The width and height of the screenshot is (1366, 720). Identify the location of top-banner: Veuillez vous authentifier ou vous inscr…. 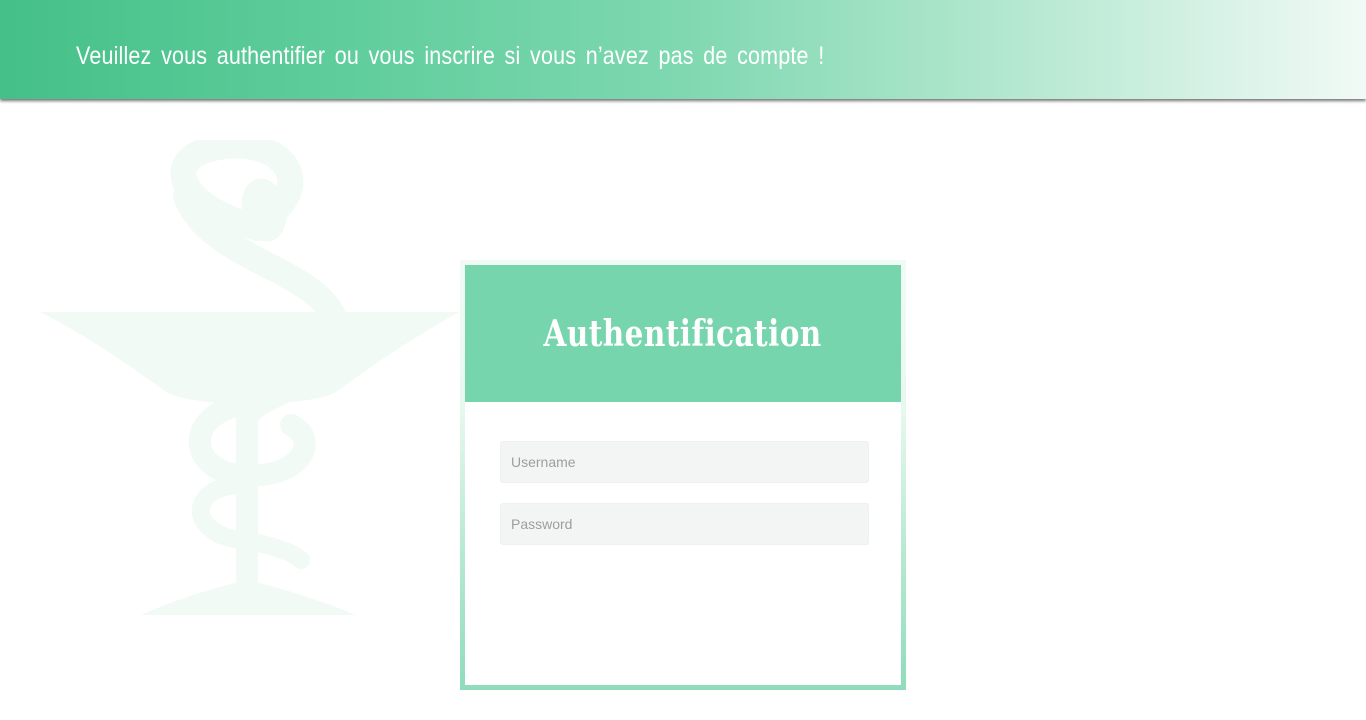
(683, 49).